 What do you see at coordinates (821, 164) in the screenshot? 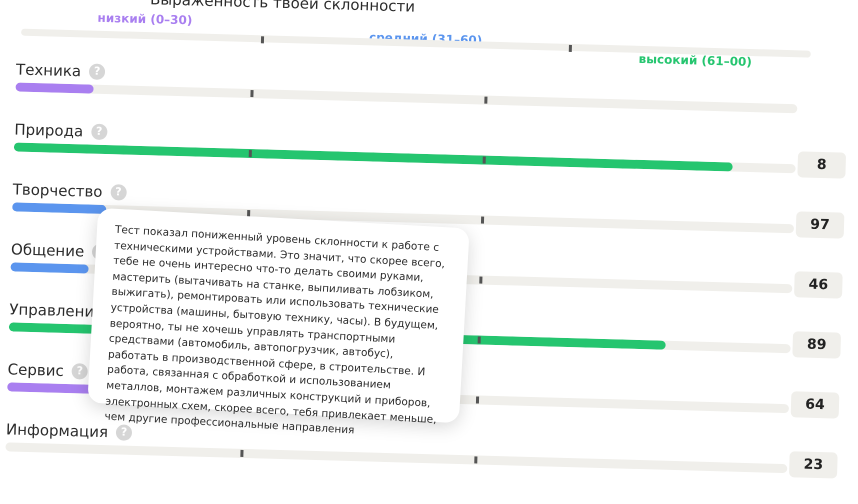
I see `score-badge: 8` at bounding box center [821, 164].